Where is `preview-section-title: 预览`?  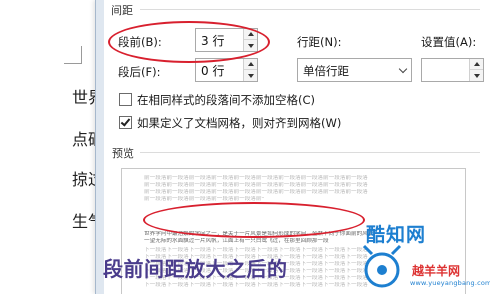
preview-section-title: 预览 is located at coordinates (123, 153).